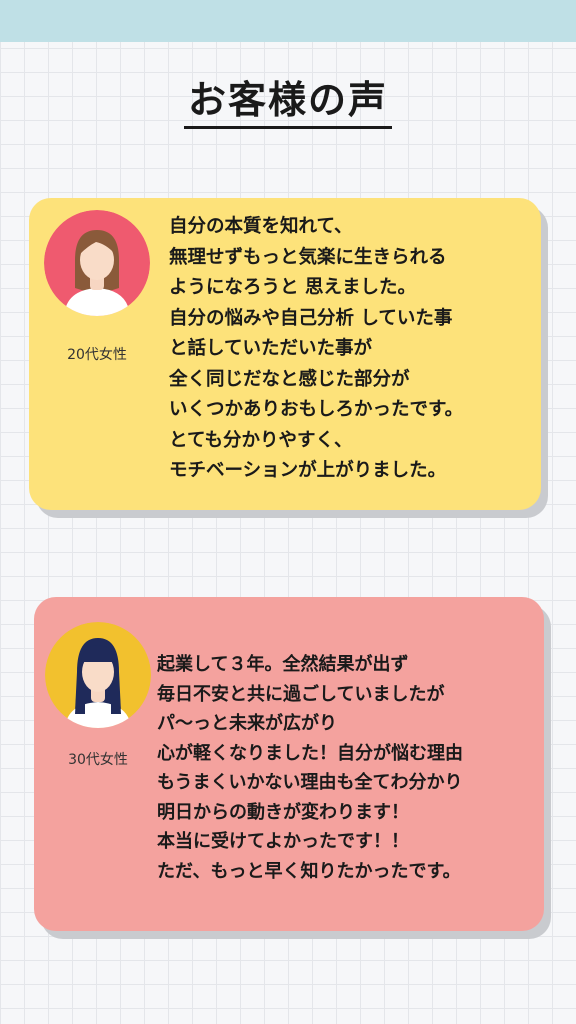 The width and height of the screenshot is (576, 1024). I want to click on testimonial-line: 心が軽くなりました！自分が悩む理由, so click(310, 753).